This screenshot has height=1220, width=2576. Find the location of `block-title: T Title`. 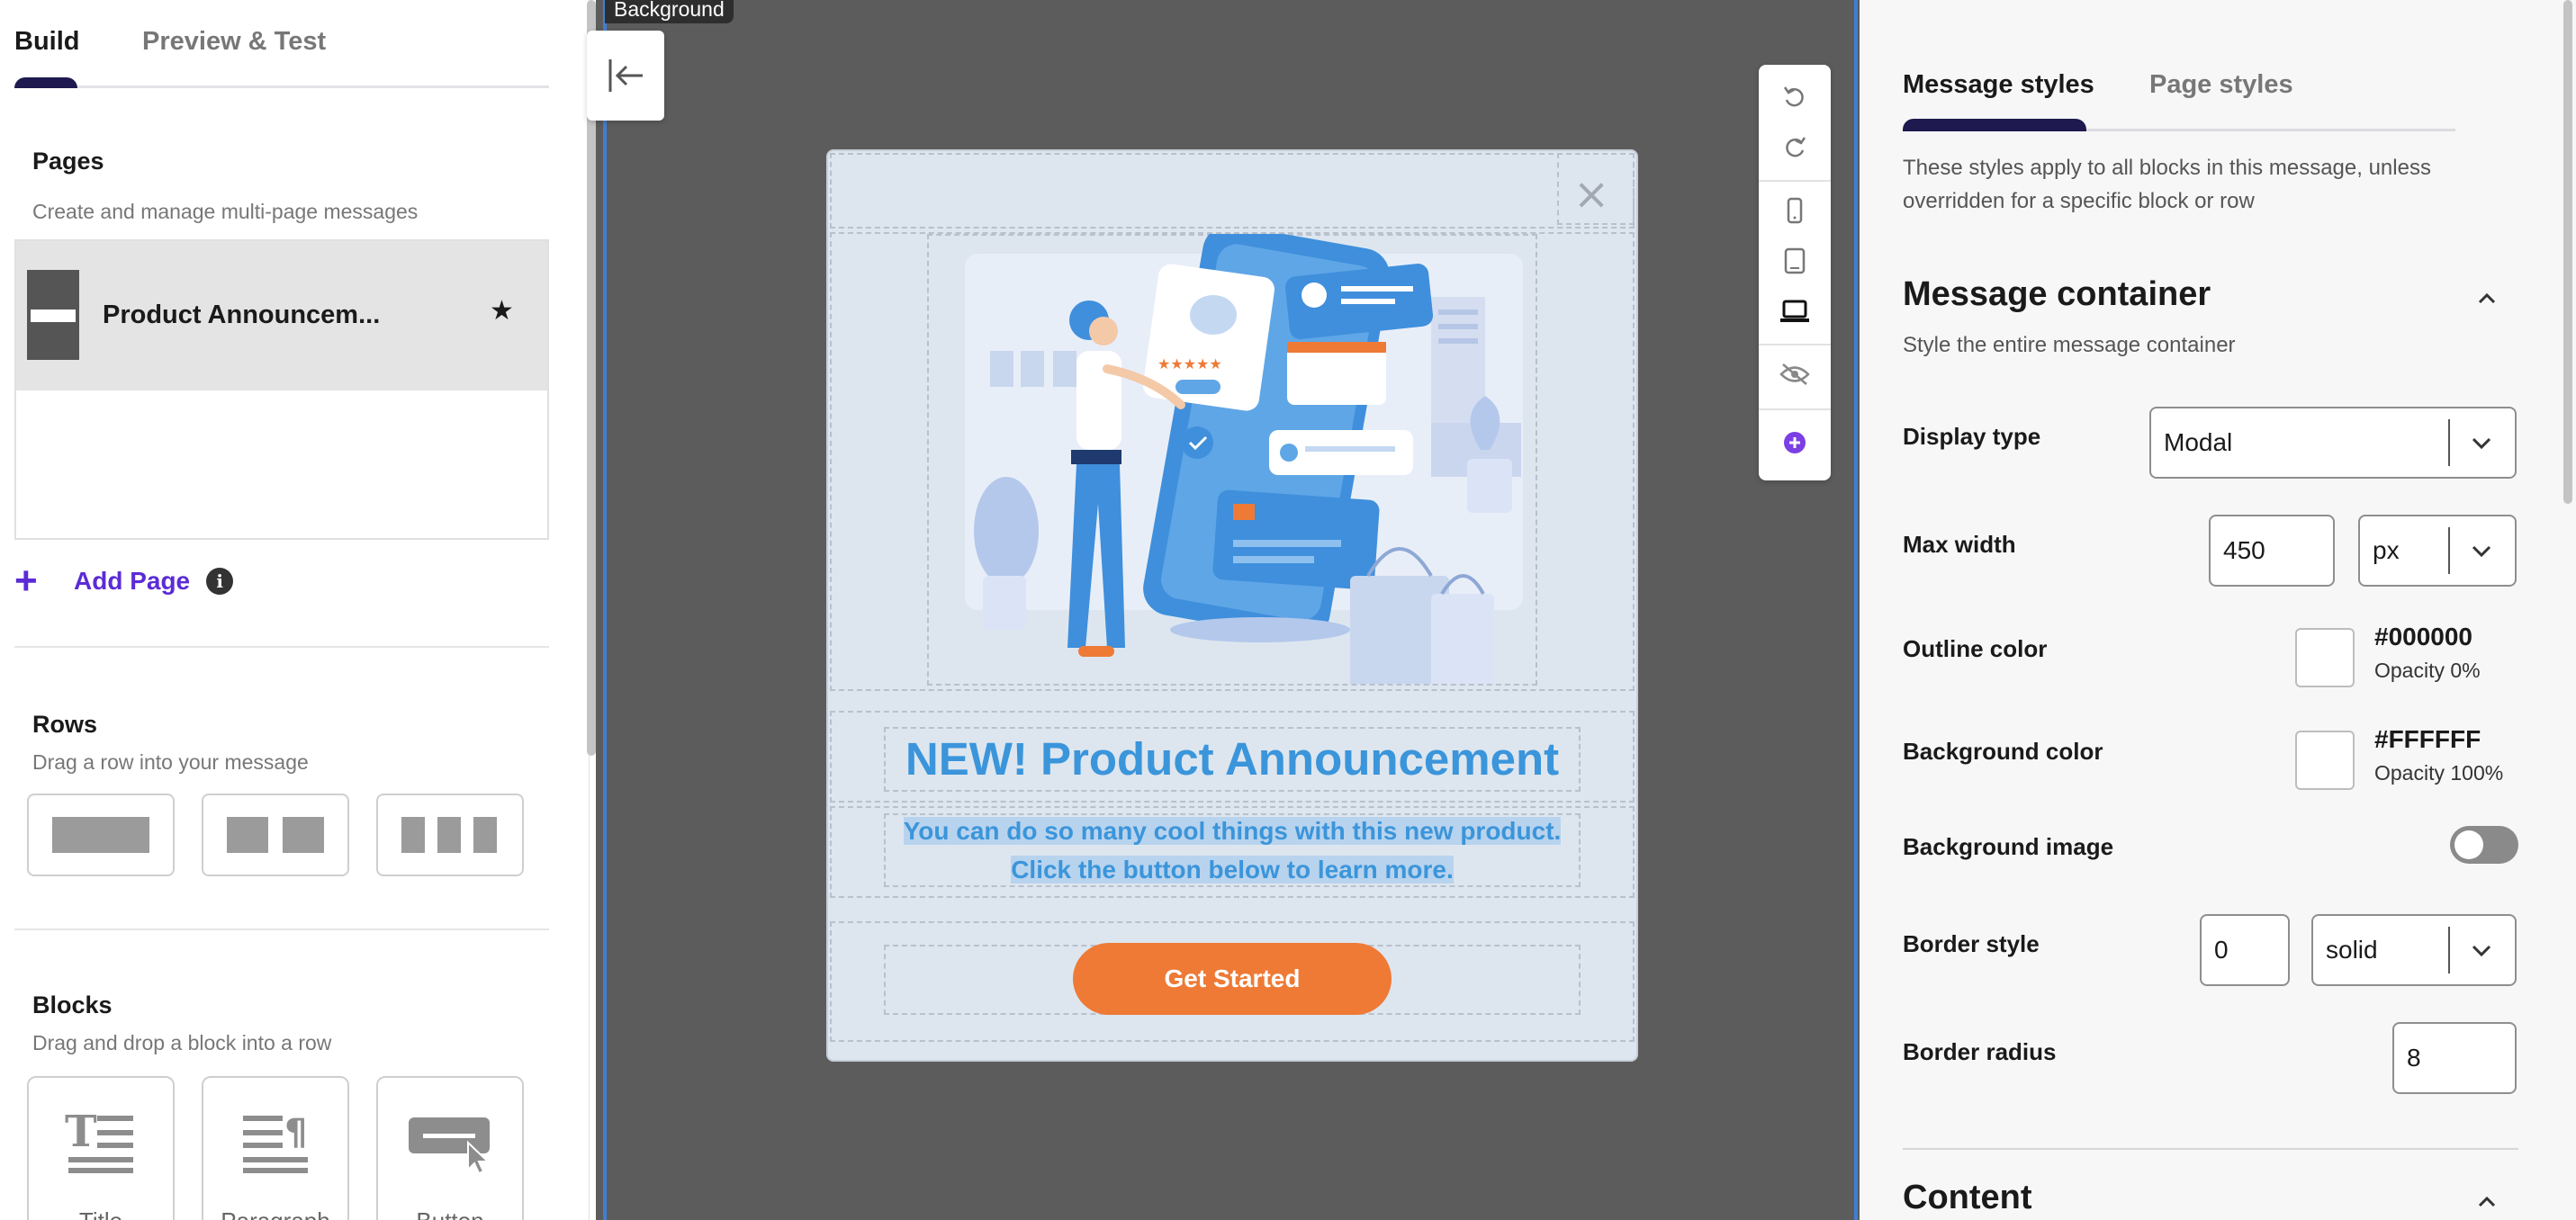

block-title: T Title is located at coordinates (101, 1148).